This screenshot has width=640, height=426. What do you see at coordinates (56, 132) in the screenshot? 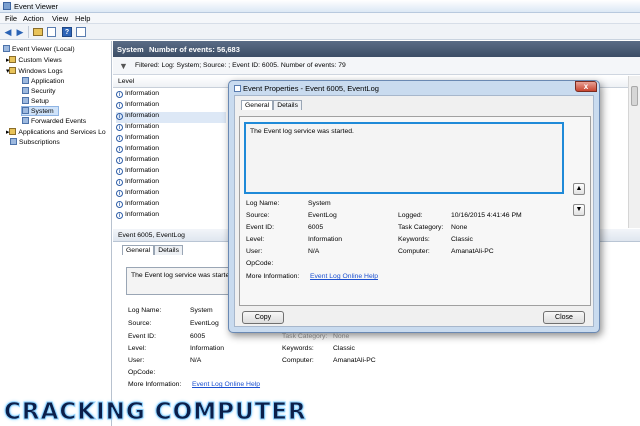
I see `tree-item-applications-services: ▸ Applications and Services Lo` at bounding box center [56, 132].